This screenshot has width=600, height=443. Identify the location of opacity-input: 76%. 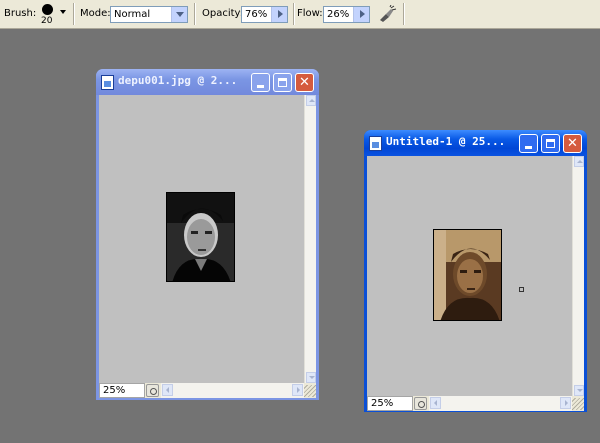
(264, 14).